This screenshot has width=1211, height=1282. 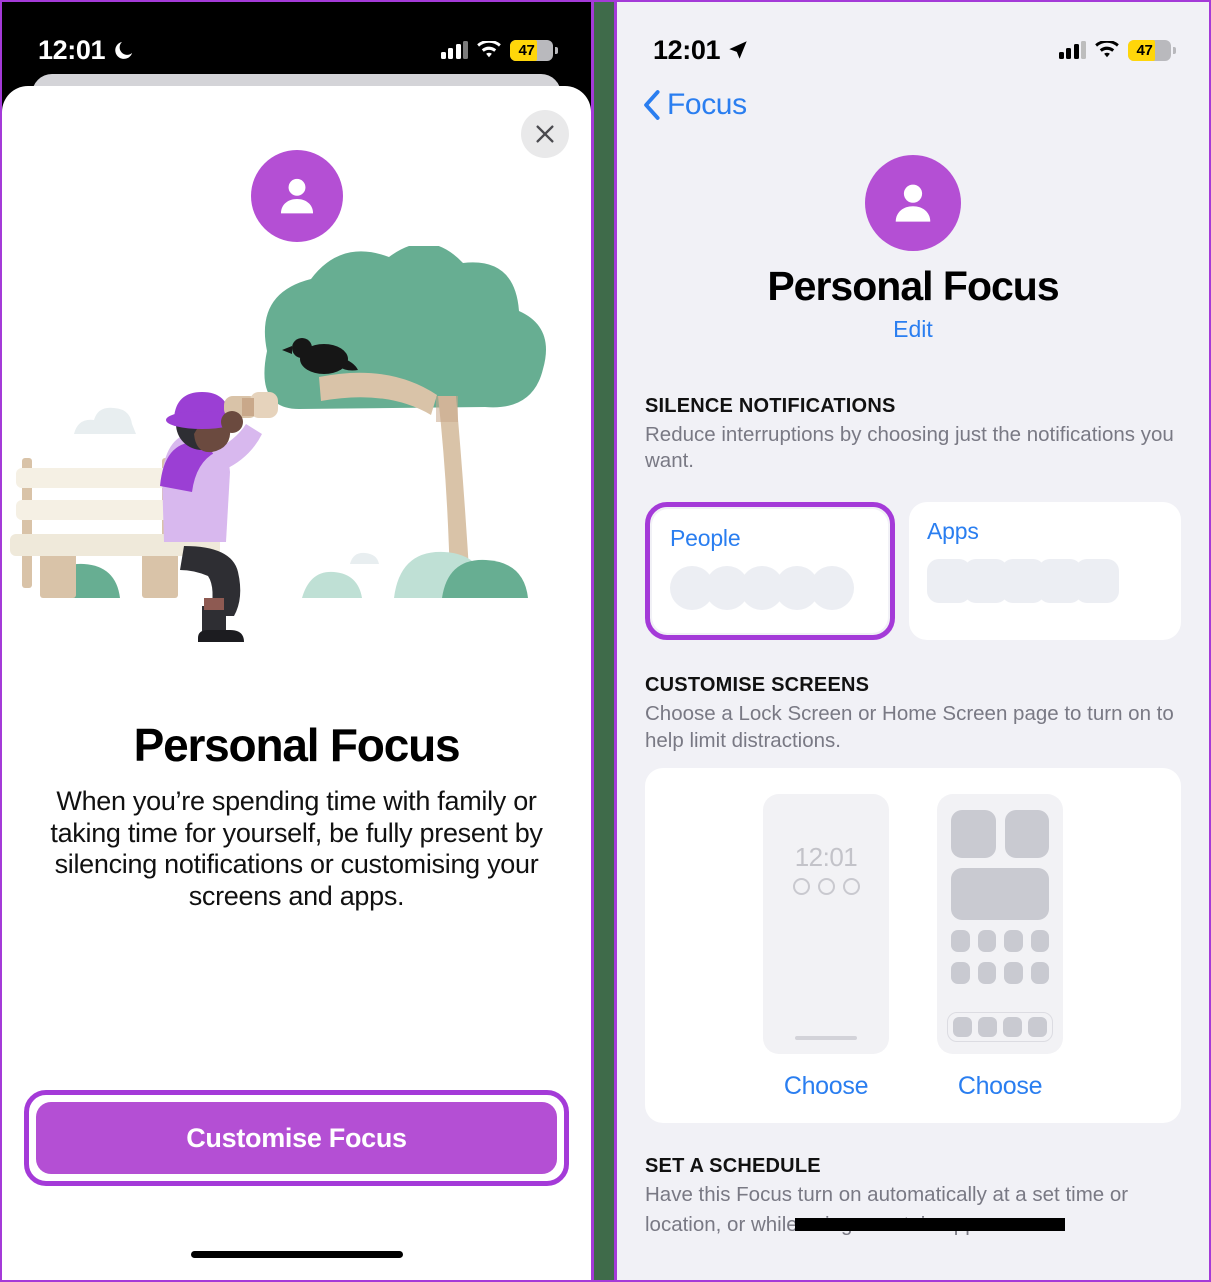 I want to click on people-card-highlight: People, so click(x=770, y=571).